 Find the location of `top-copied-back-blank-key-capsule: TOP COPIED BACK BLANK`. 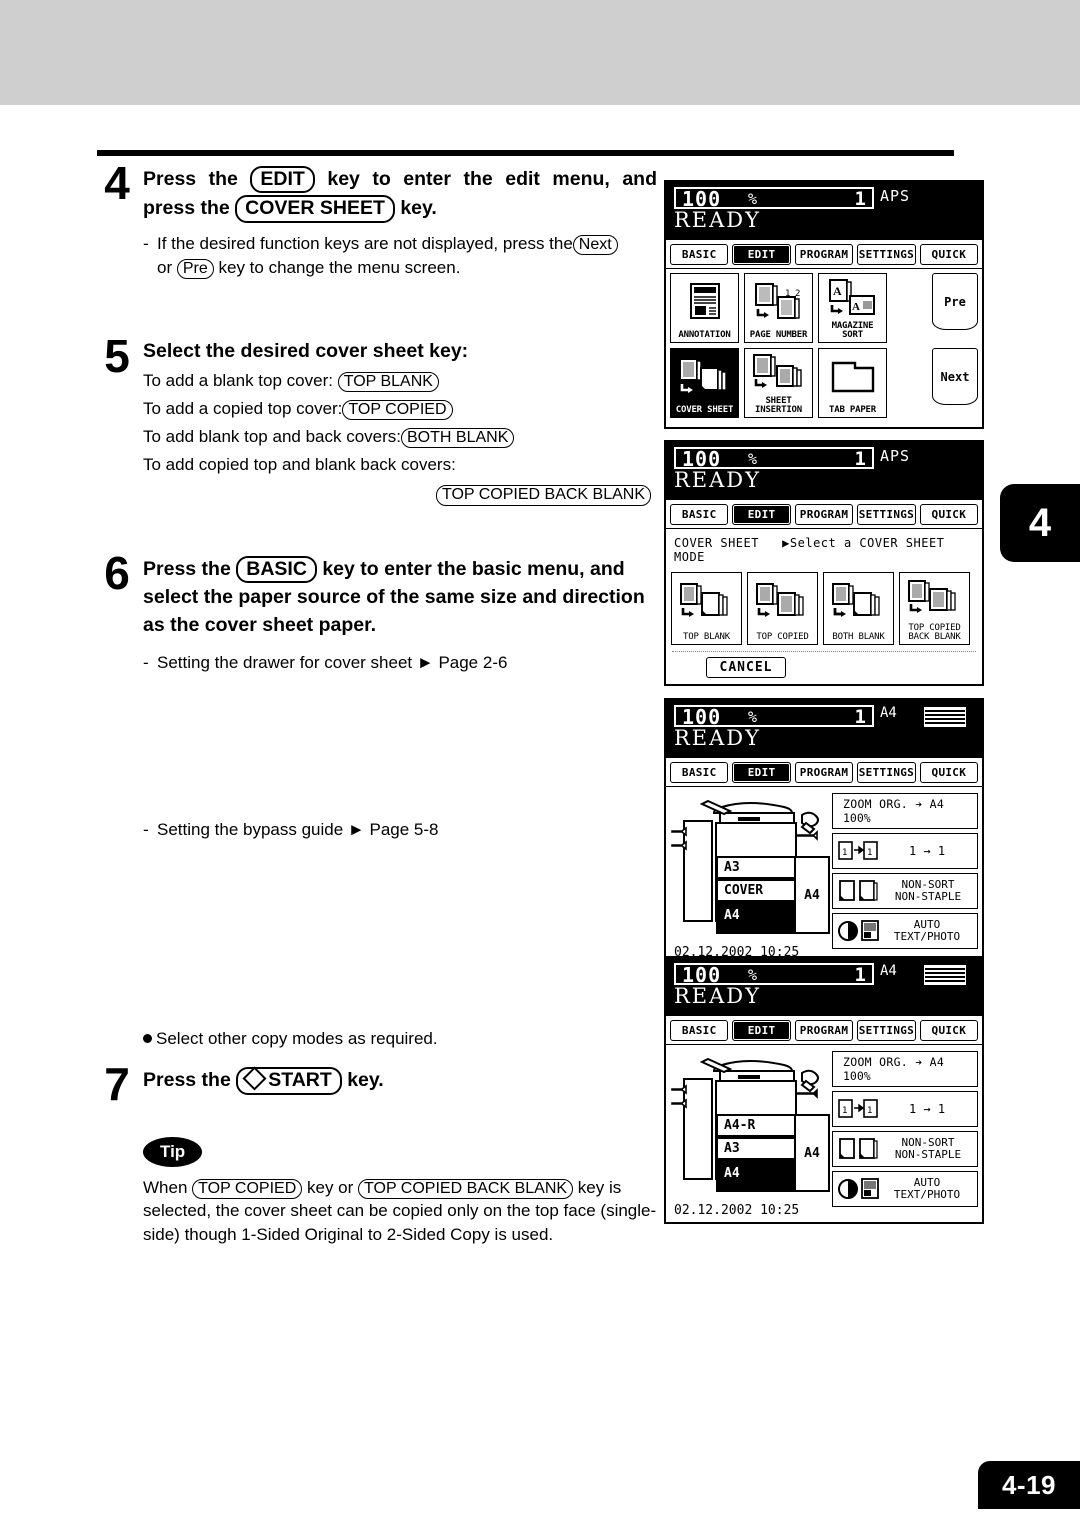

top-copied-back-blank-key-capsule: TOP COPIED BACK BLANK is located at coordinates (543, 495).